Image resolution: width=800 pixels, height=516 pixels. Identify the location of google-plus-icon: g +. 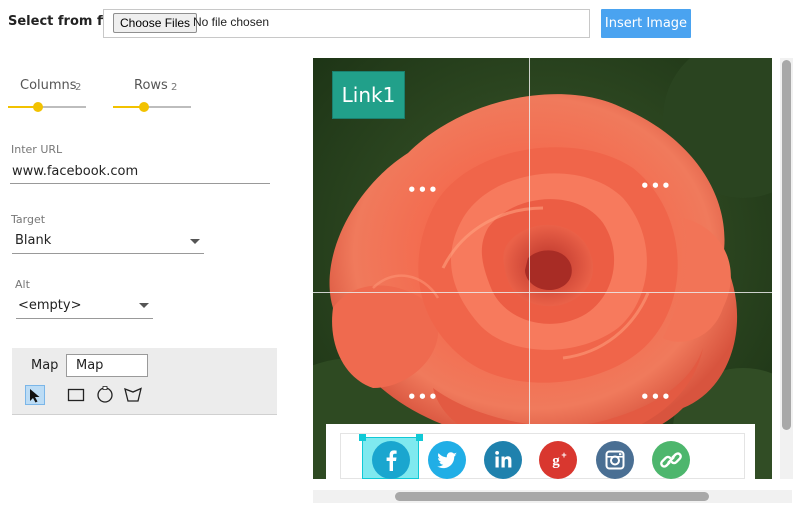
(558, 460).